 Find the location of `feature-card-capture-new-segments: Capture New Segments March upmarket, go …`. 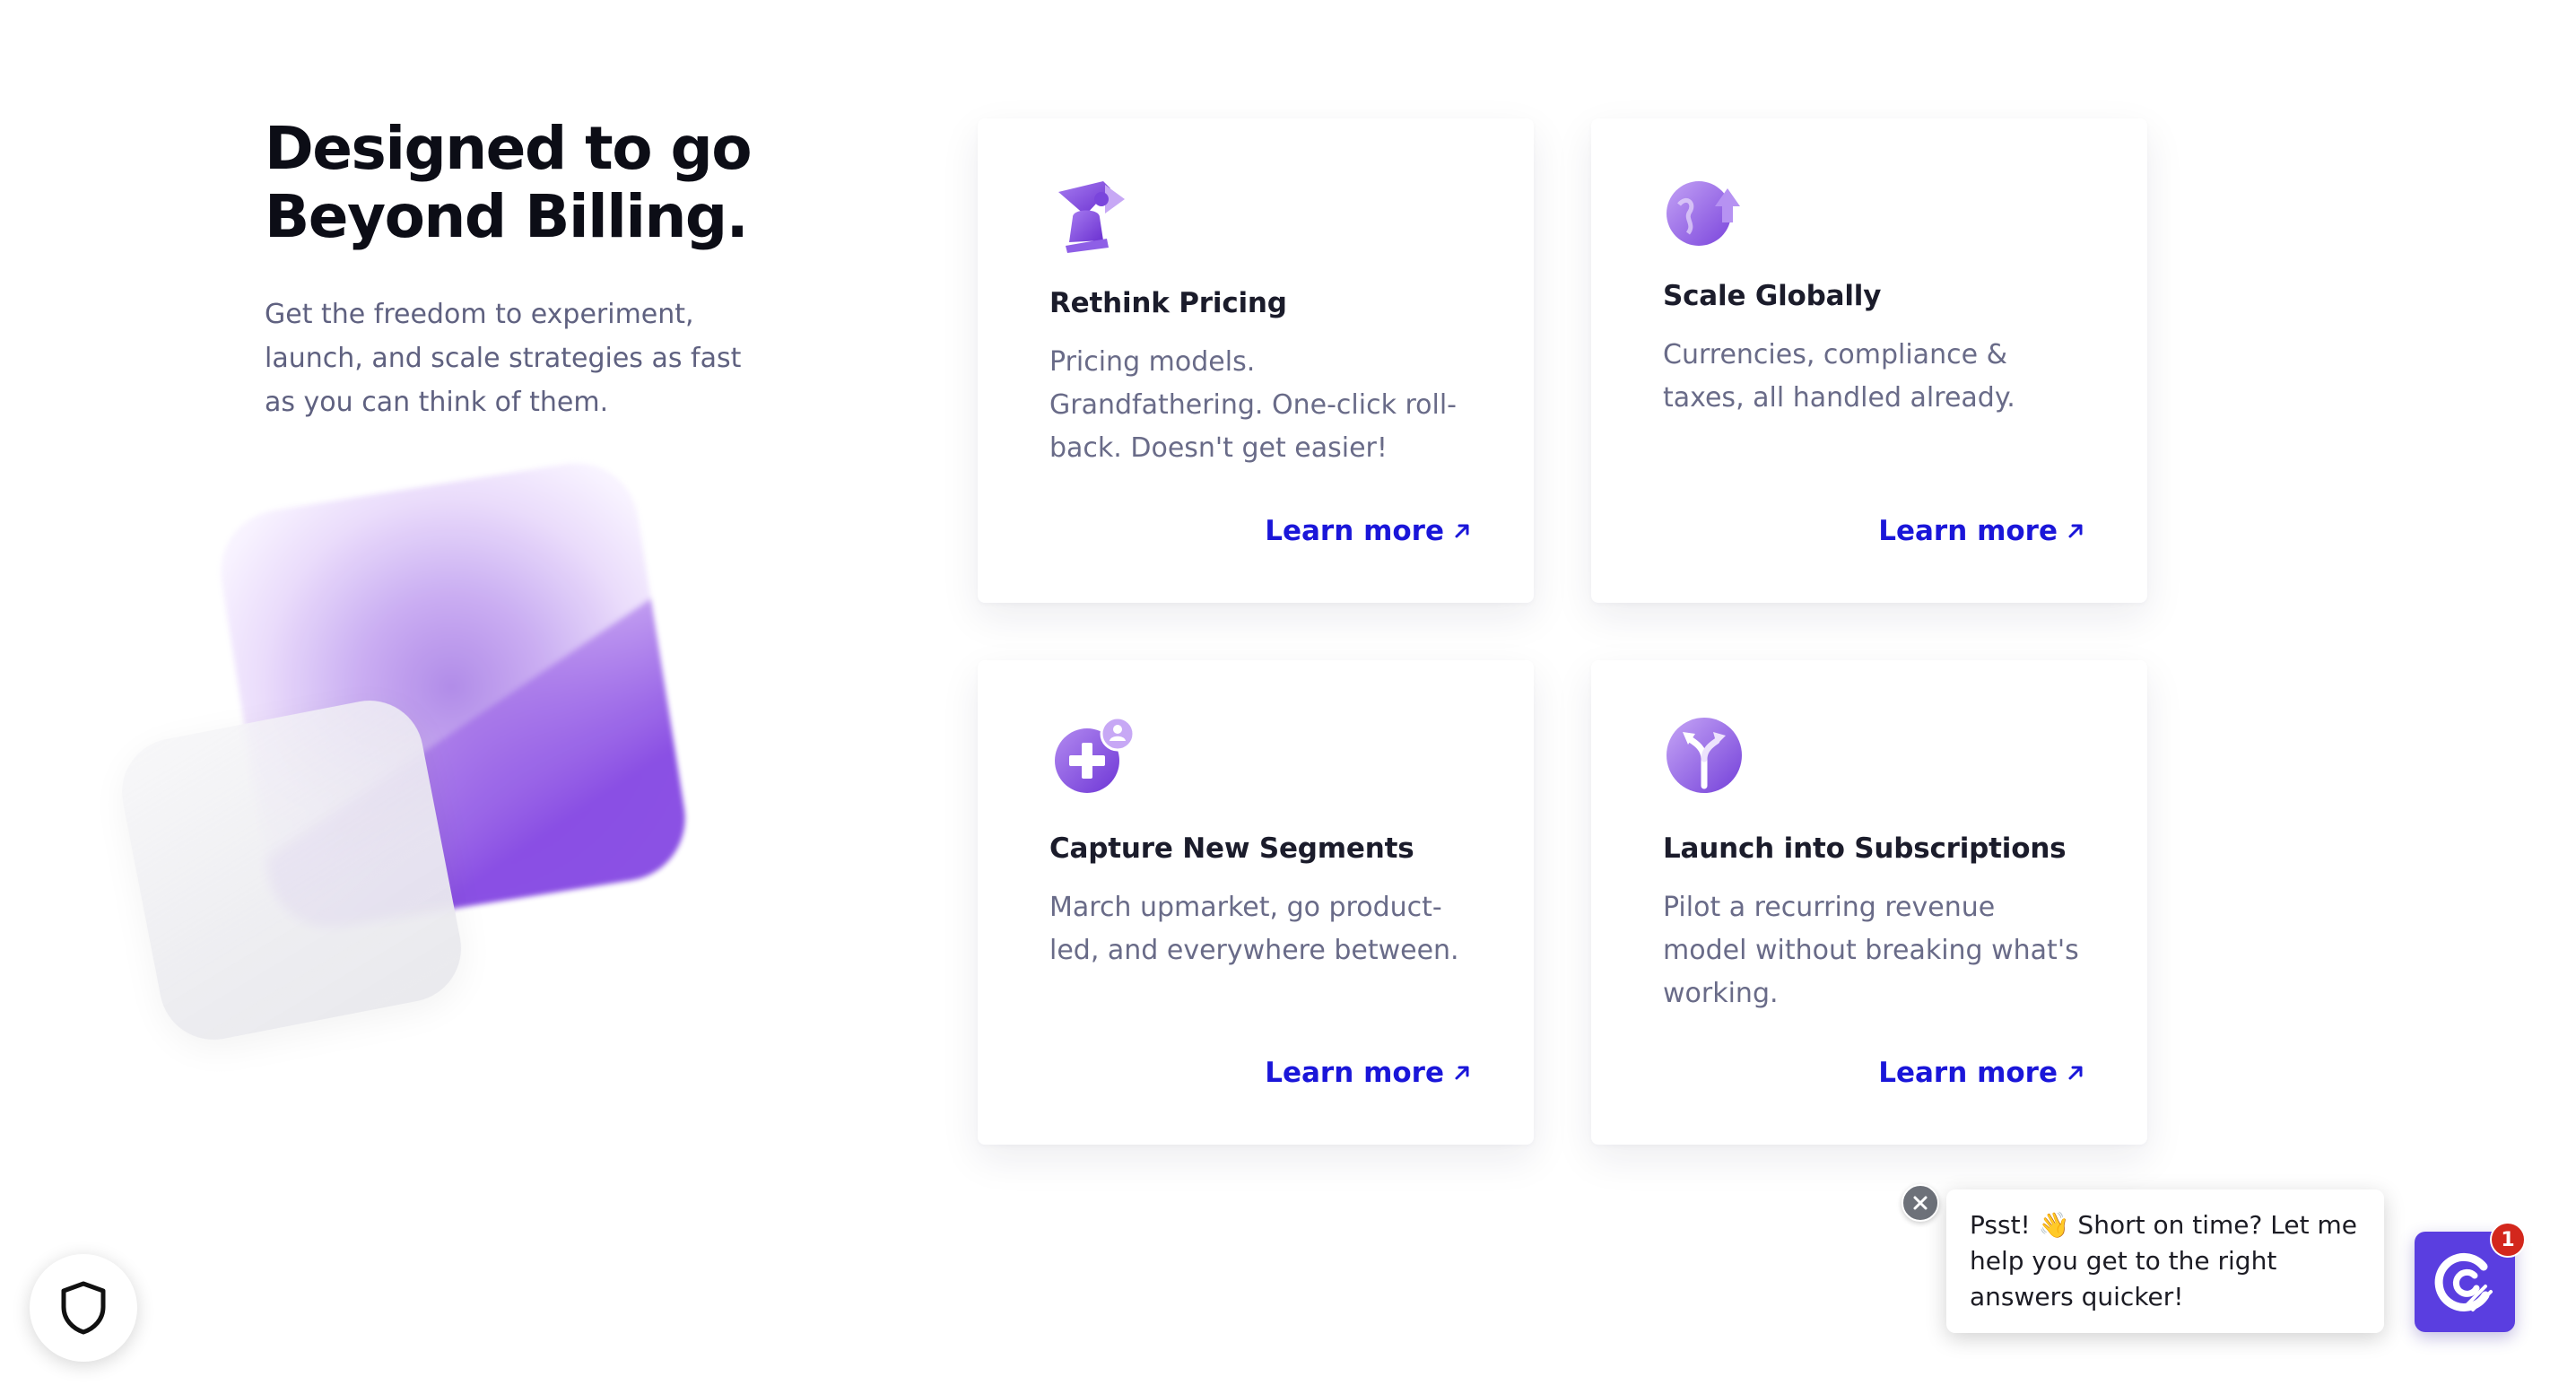

feature-card-capture-new-segments: Capture New Segments March upmarket, go … is located at coordinates (1256, 902).